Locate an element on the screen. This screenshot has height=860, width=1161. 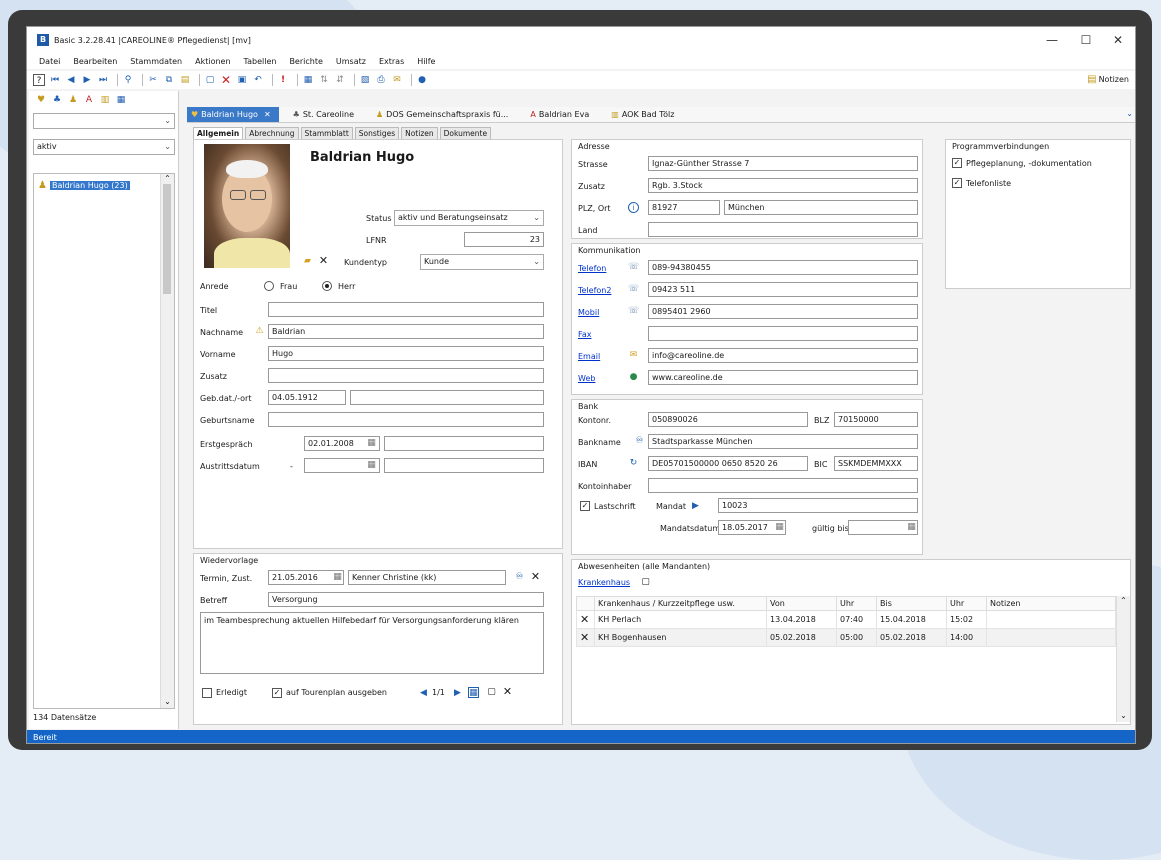
strasse-field: Ignaz-Günther Strasse 7 is located at coordinates (783, 163).